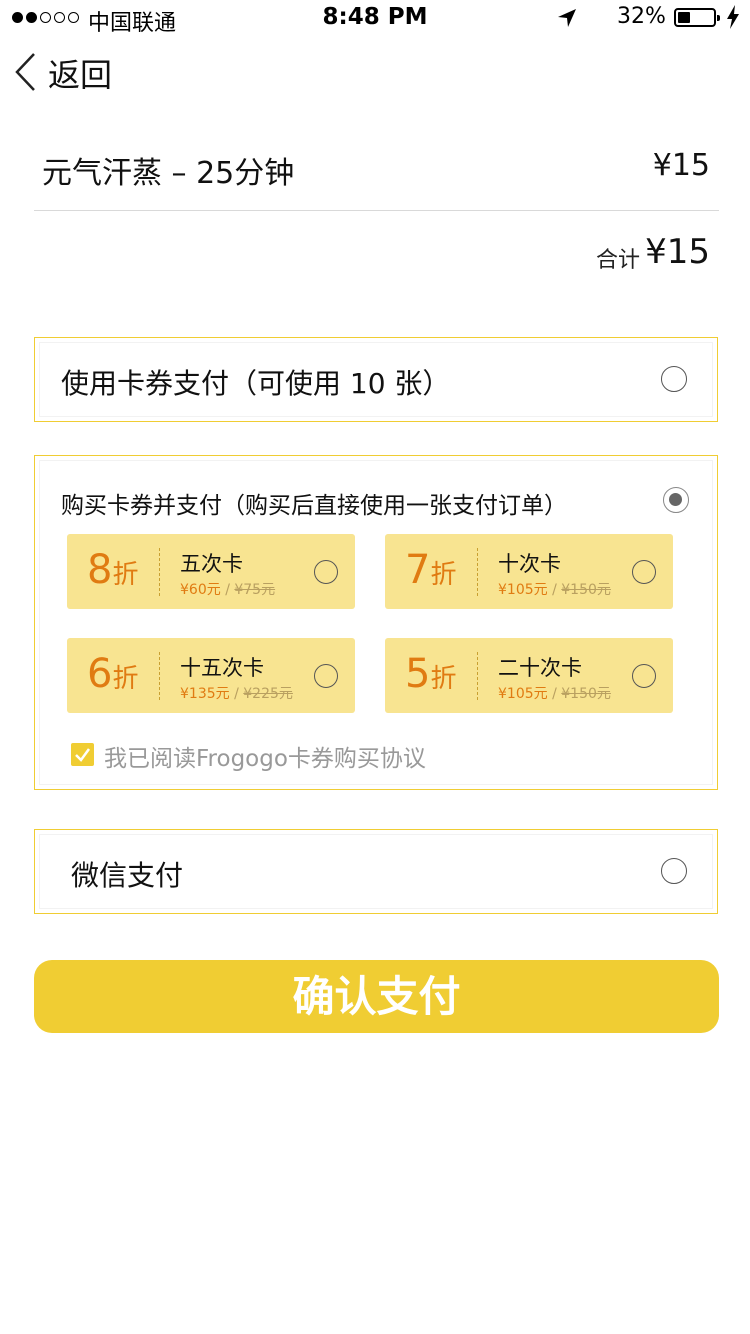 The height and width of the screenshot is (1334, 750). What do you see at coordinates (222, 668) in the screenshot?
I see `card-name: 十五次卡` at bounding box center [222, 668].